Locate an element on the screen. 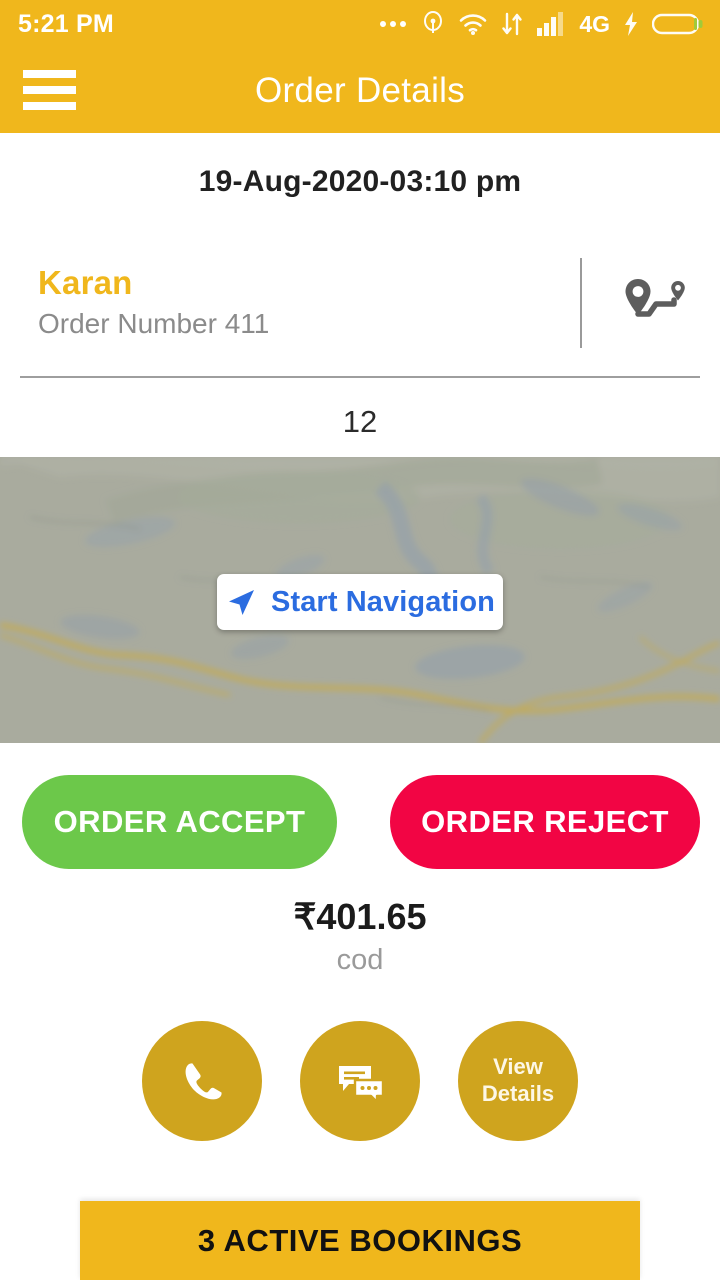 The image size is (720, 1280). start-navigation-button: Start Navigation is located at coordinates (360, 602).